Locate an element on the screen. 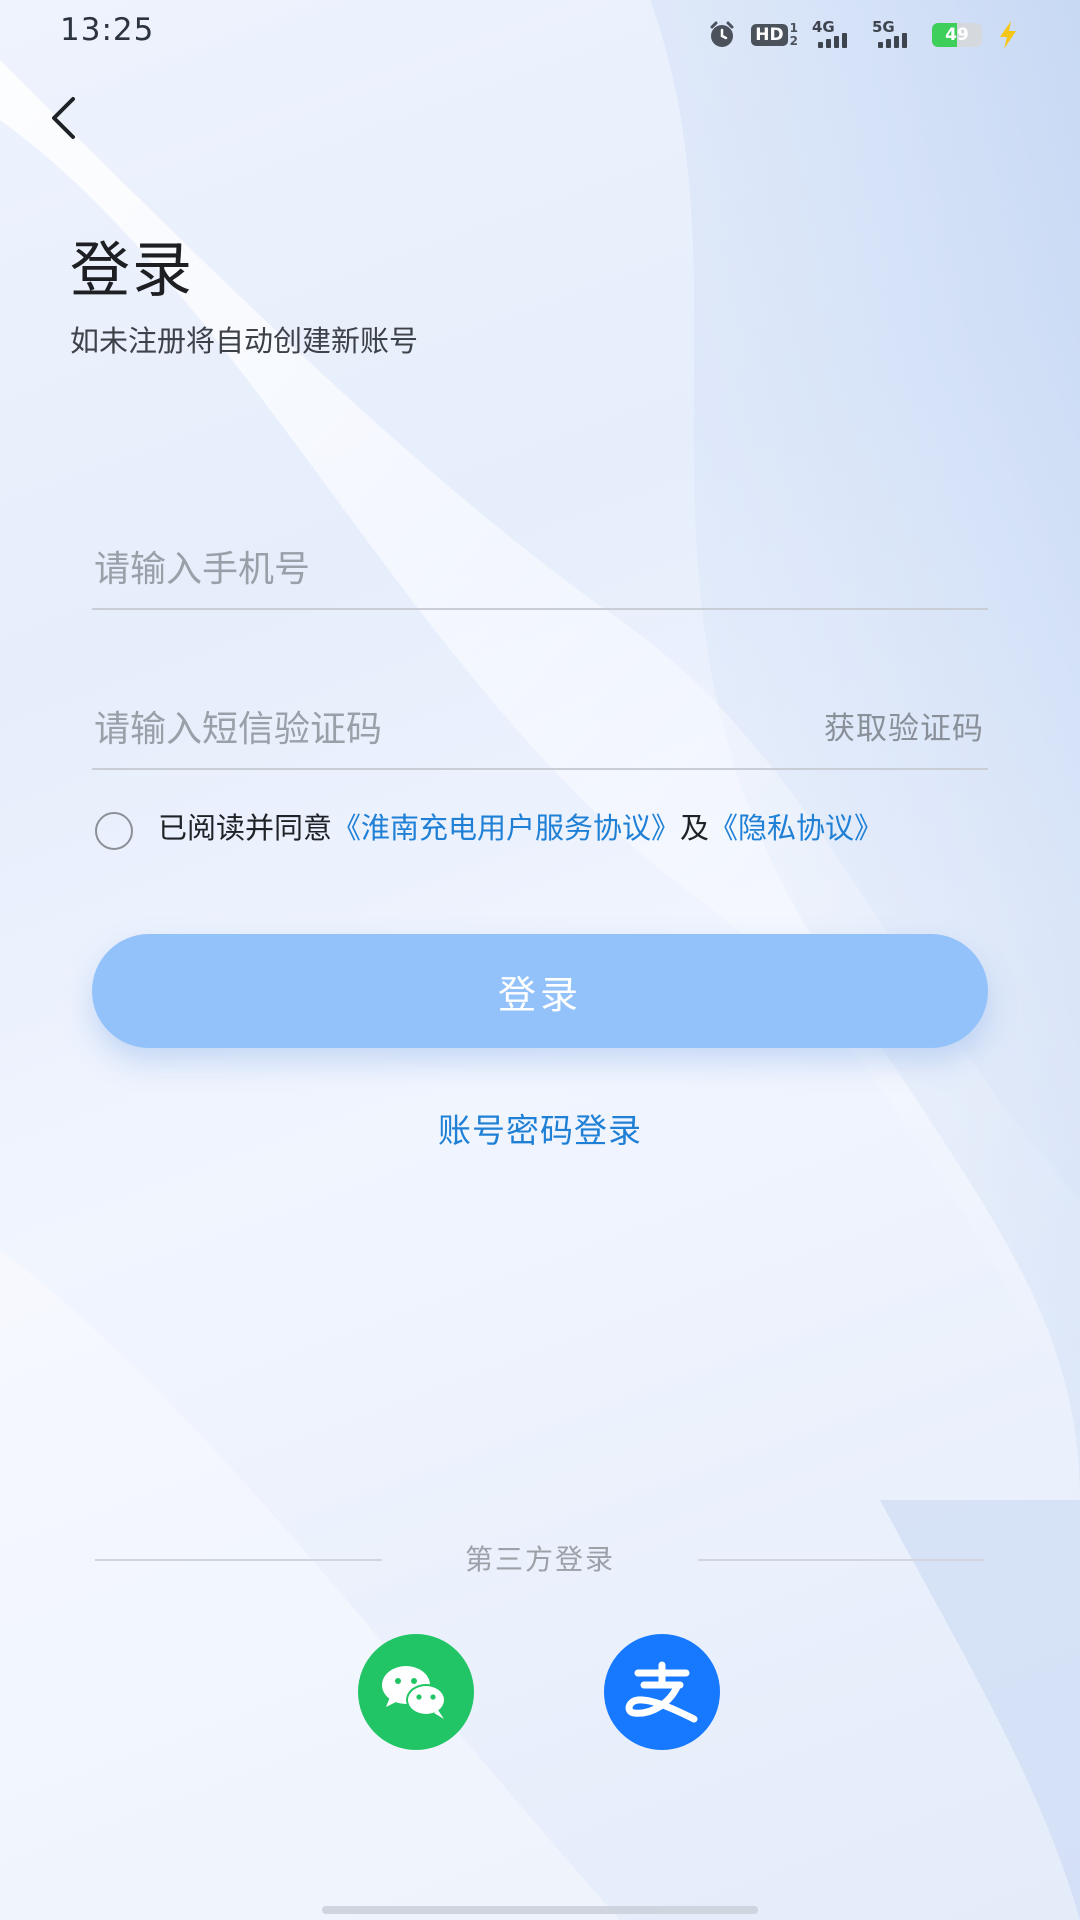  password-login-link: 账号密码登录 is located at coordinates (540, 1130).